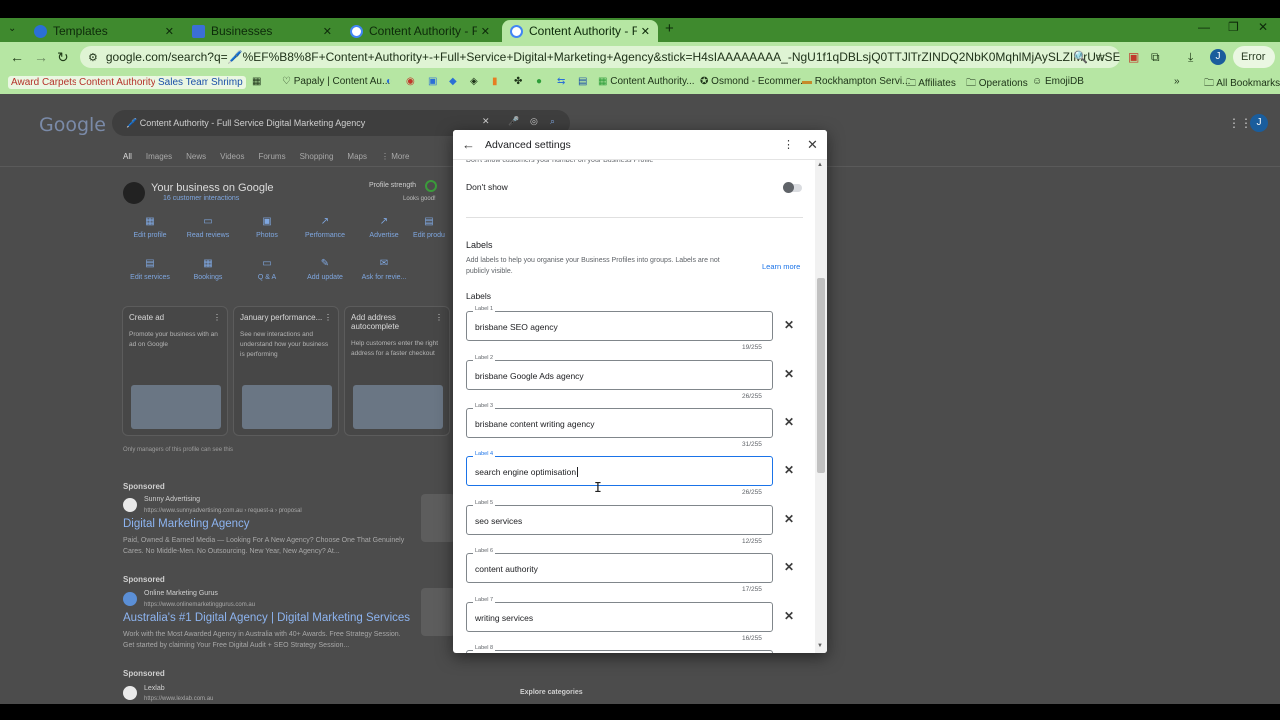 The width and height of the screenshot is (1280, 720). What do you see at coordinates (1263, 27) in the screenshot?
I see `window-close-button: ✕` at bounding box center [1263, 27].